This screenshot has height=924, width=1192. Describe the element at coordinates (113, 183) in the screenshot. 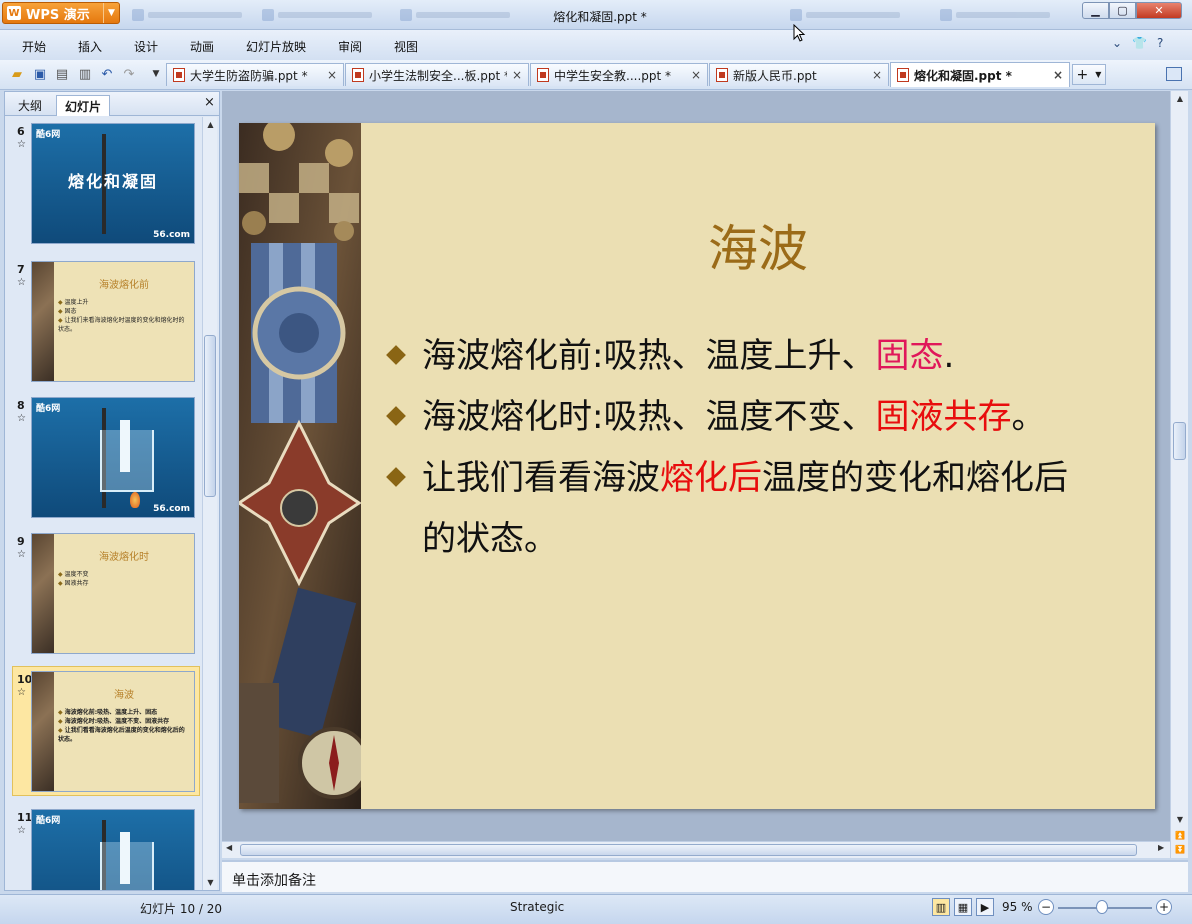

I see `slide-thumbnail: 酷6网 熔化和凝固 56.com` at that location.